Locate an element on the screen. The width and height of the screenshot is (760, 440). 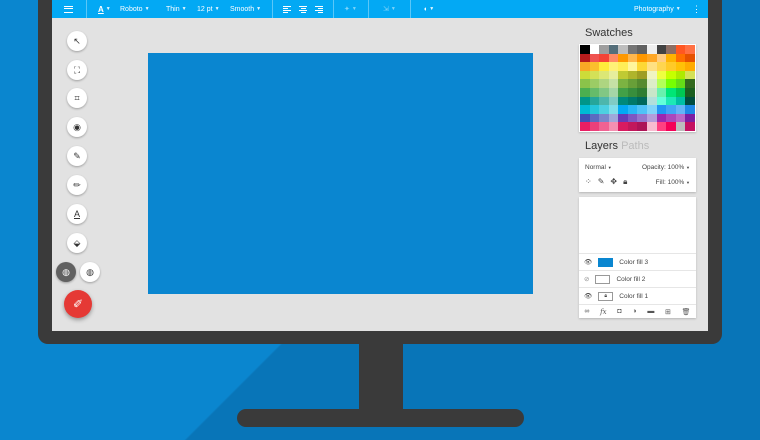
eye-off-icon: ⊘ is located at coordinates (586, 279).